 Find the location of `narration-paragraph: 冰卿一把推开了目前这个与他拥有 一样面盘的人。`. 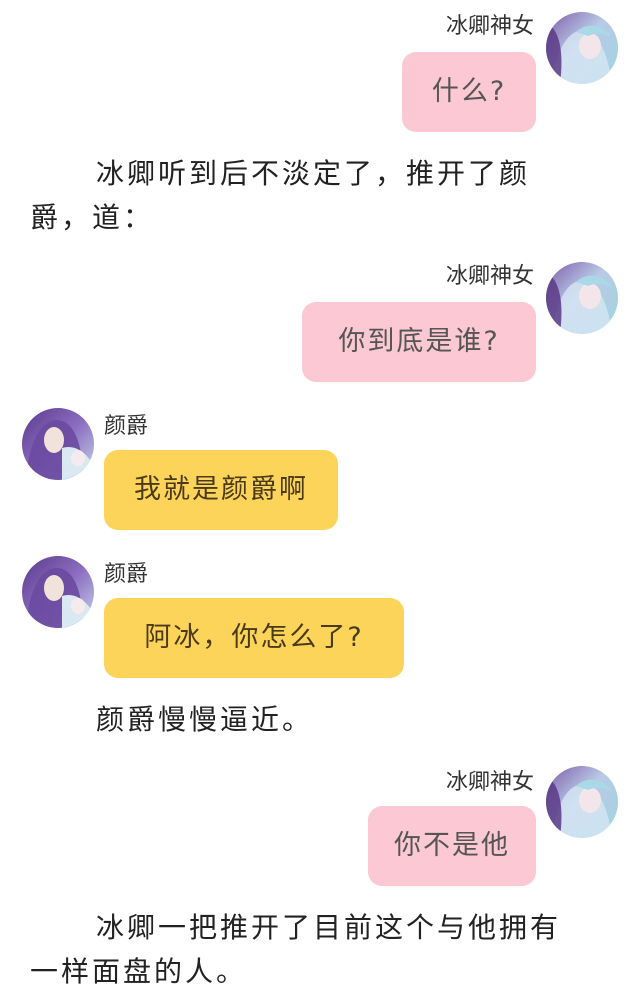

narration-paragraph: 冰卿一把推开了目前这个与他拥有 一样面盘的人。 is located at coordinates (330, 950).